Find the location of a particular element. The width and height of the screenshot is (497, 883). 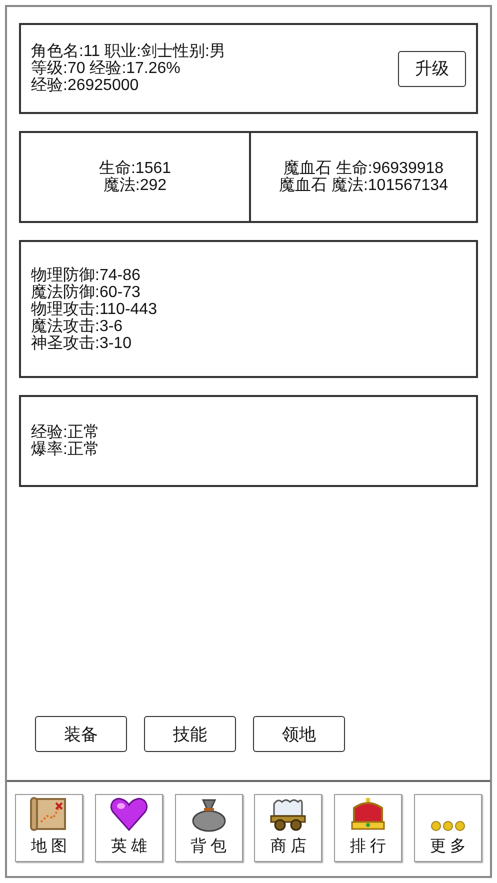

profile-text: 角色名:11 职业:剑士性别:男 is located at coordinates (128, 51).